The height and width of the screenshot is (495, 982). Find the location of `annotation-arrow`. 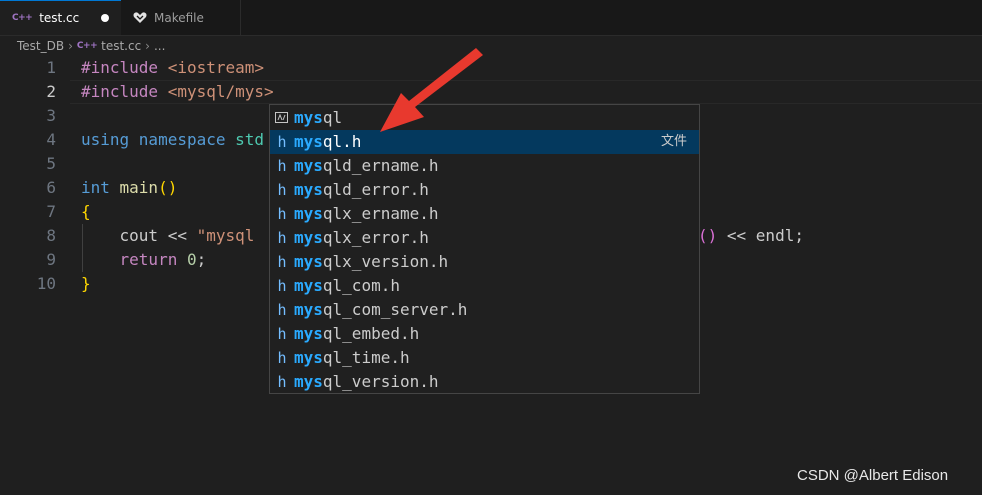

annotation-arrow is located at coordinates (431, 90).